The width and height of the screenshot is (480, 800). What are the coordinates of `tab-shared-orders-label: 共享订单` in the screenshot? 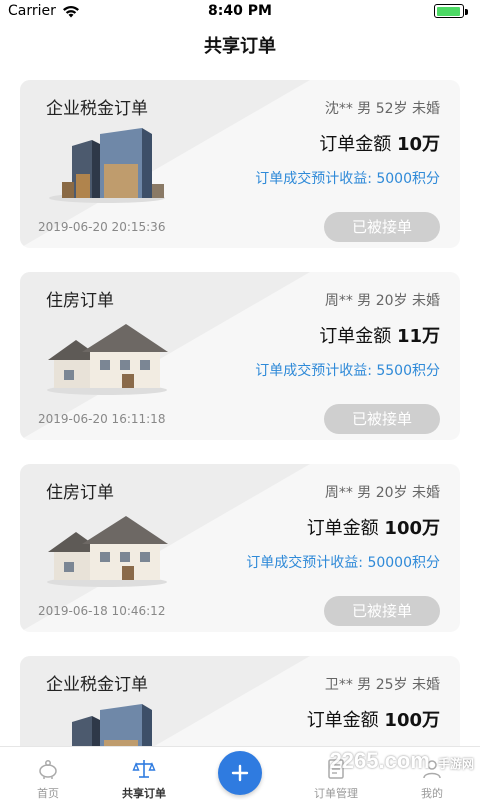 It's located at (144, 793).